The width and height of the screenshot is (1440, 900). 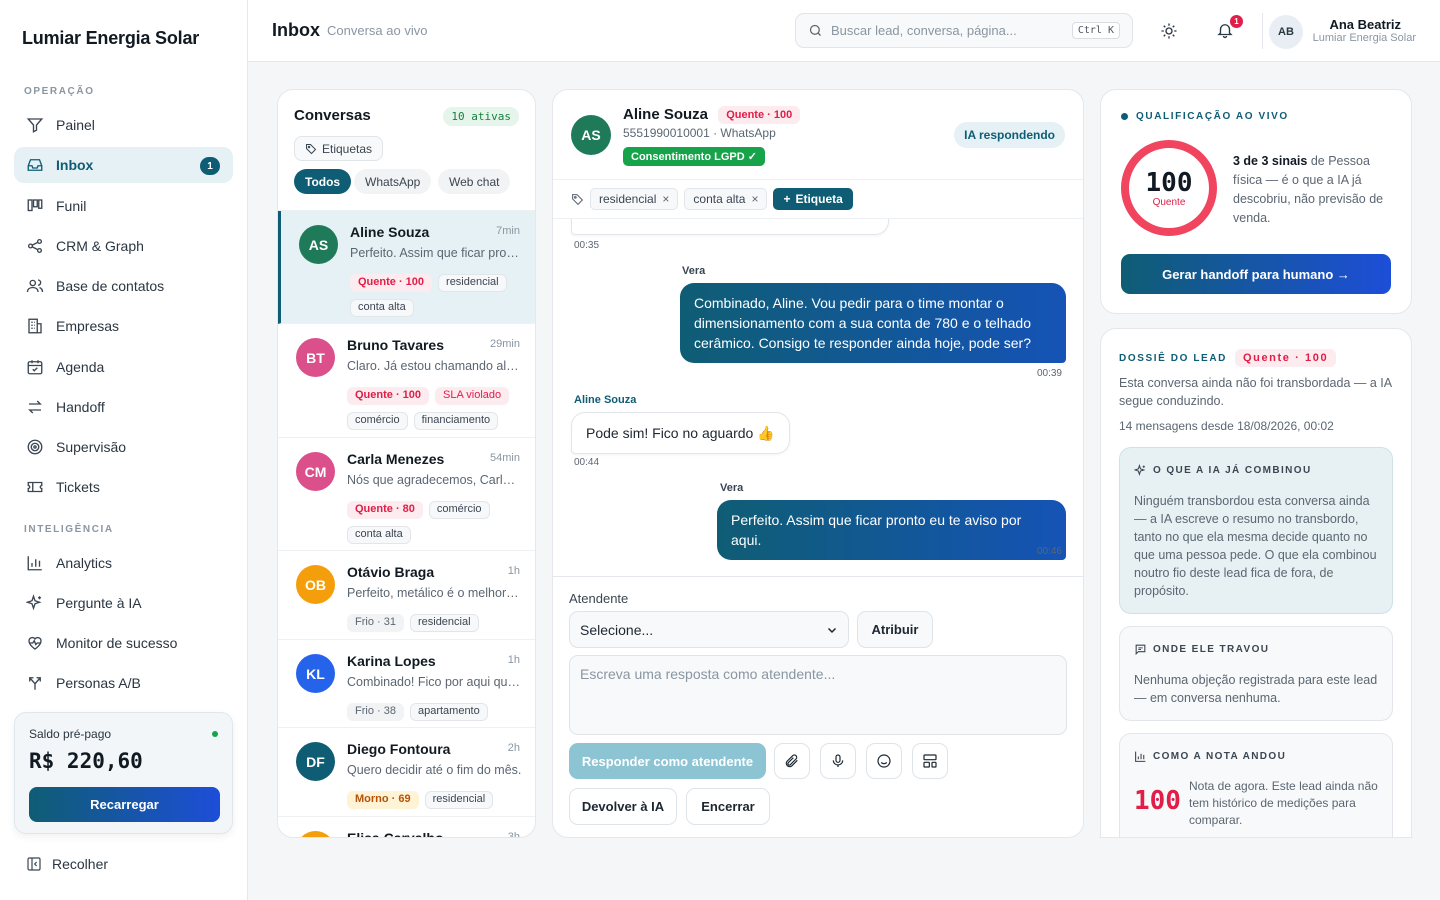 I want to click on recharge-button: Recarregar, so click(x=124, y=804).